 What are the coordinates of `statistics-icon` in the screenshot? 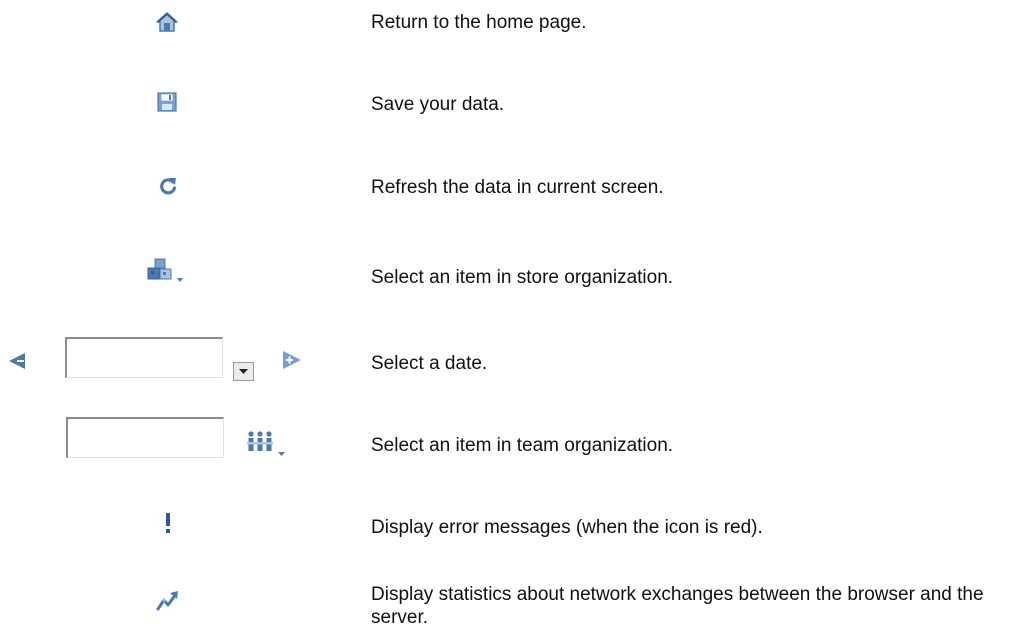 It's located at (168, 601).